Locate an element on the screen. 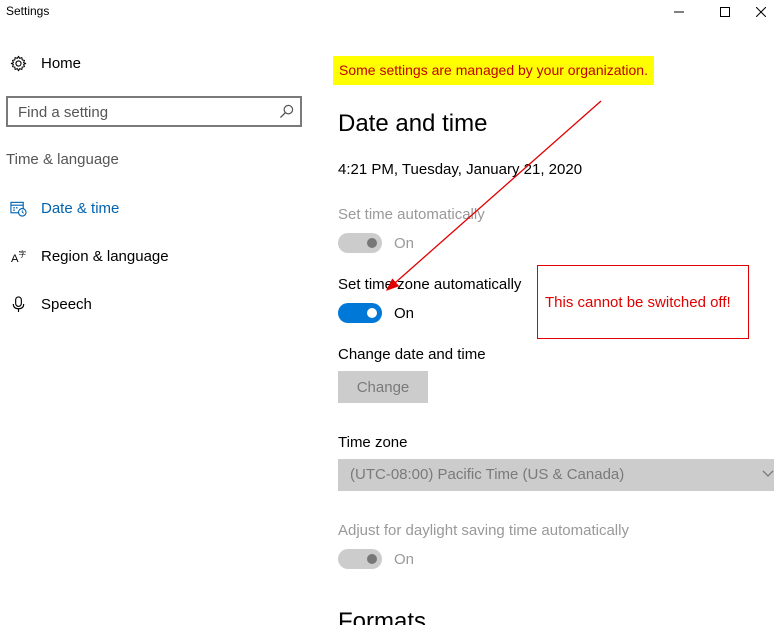  search-input is located at coordinates (143, 112).